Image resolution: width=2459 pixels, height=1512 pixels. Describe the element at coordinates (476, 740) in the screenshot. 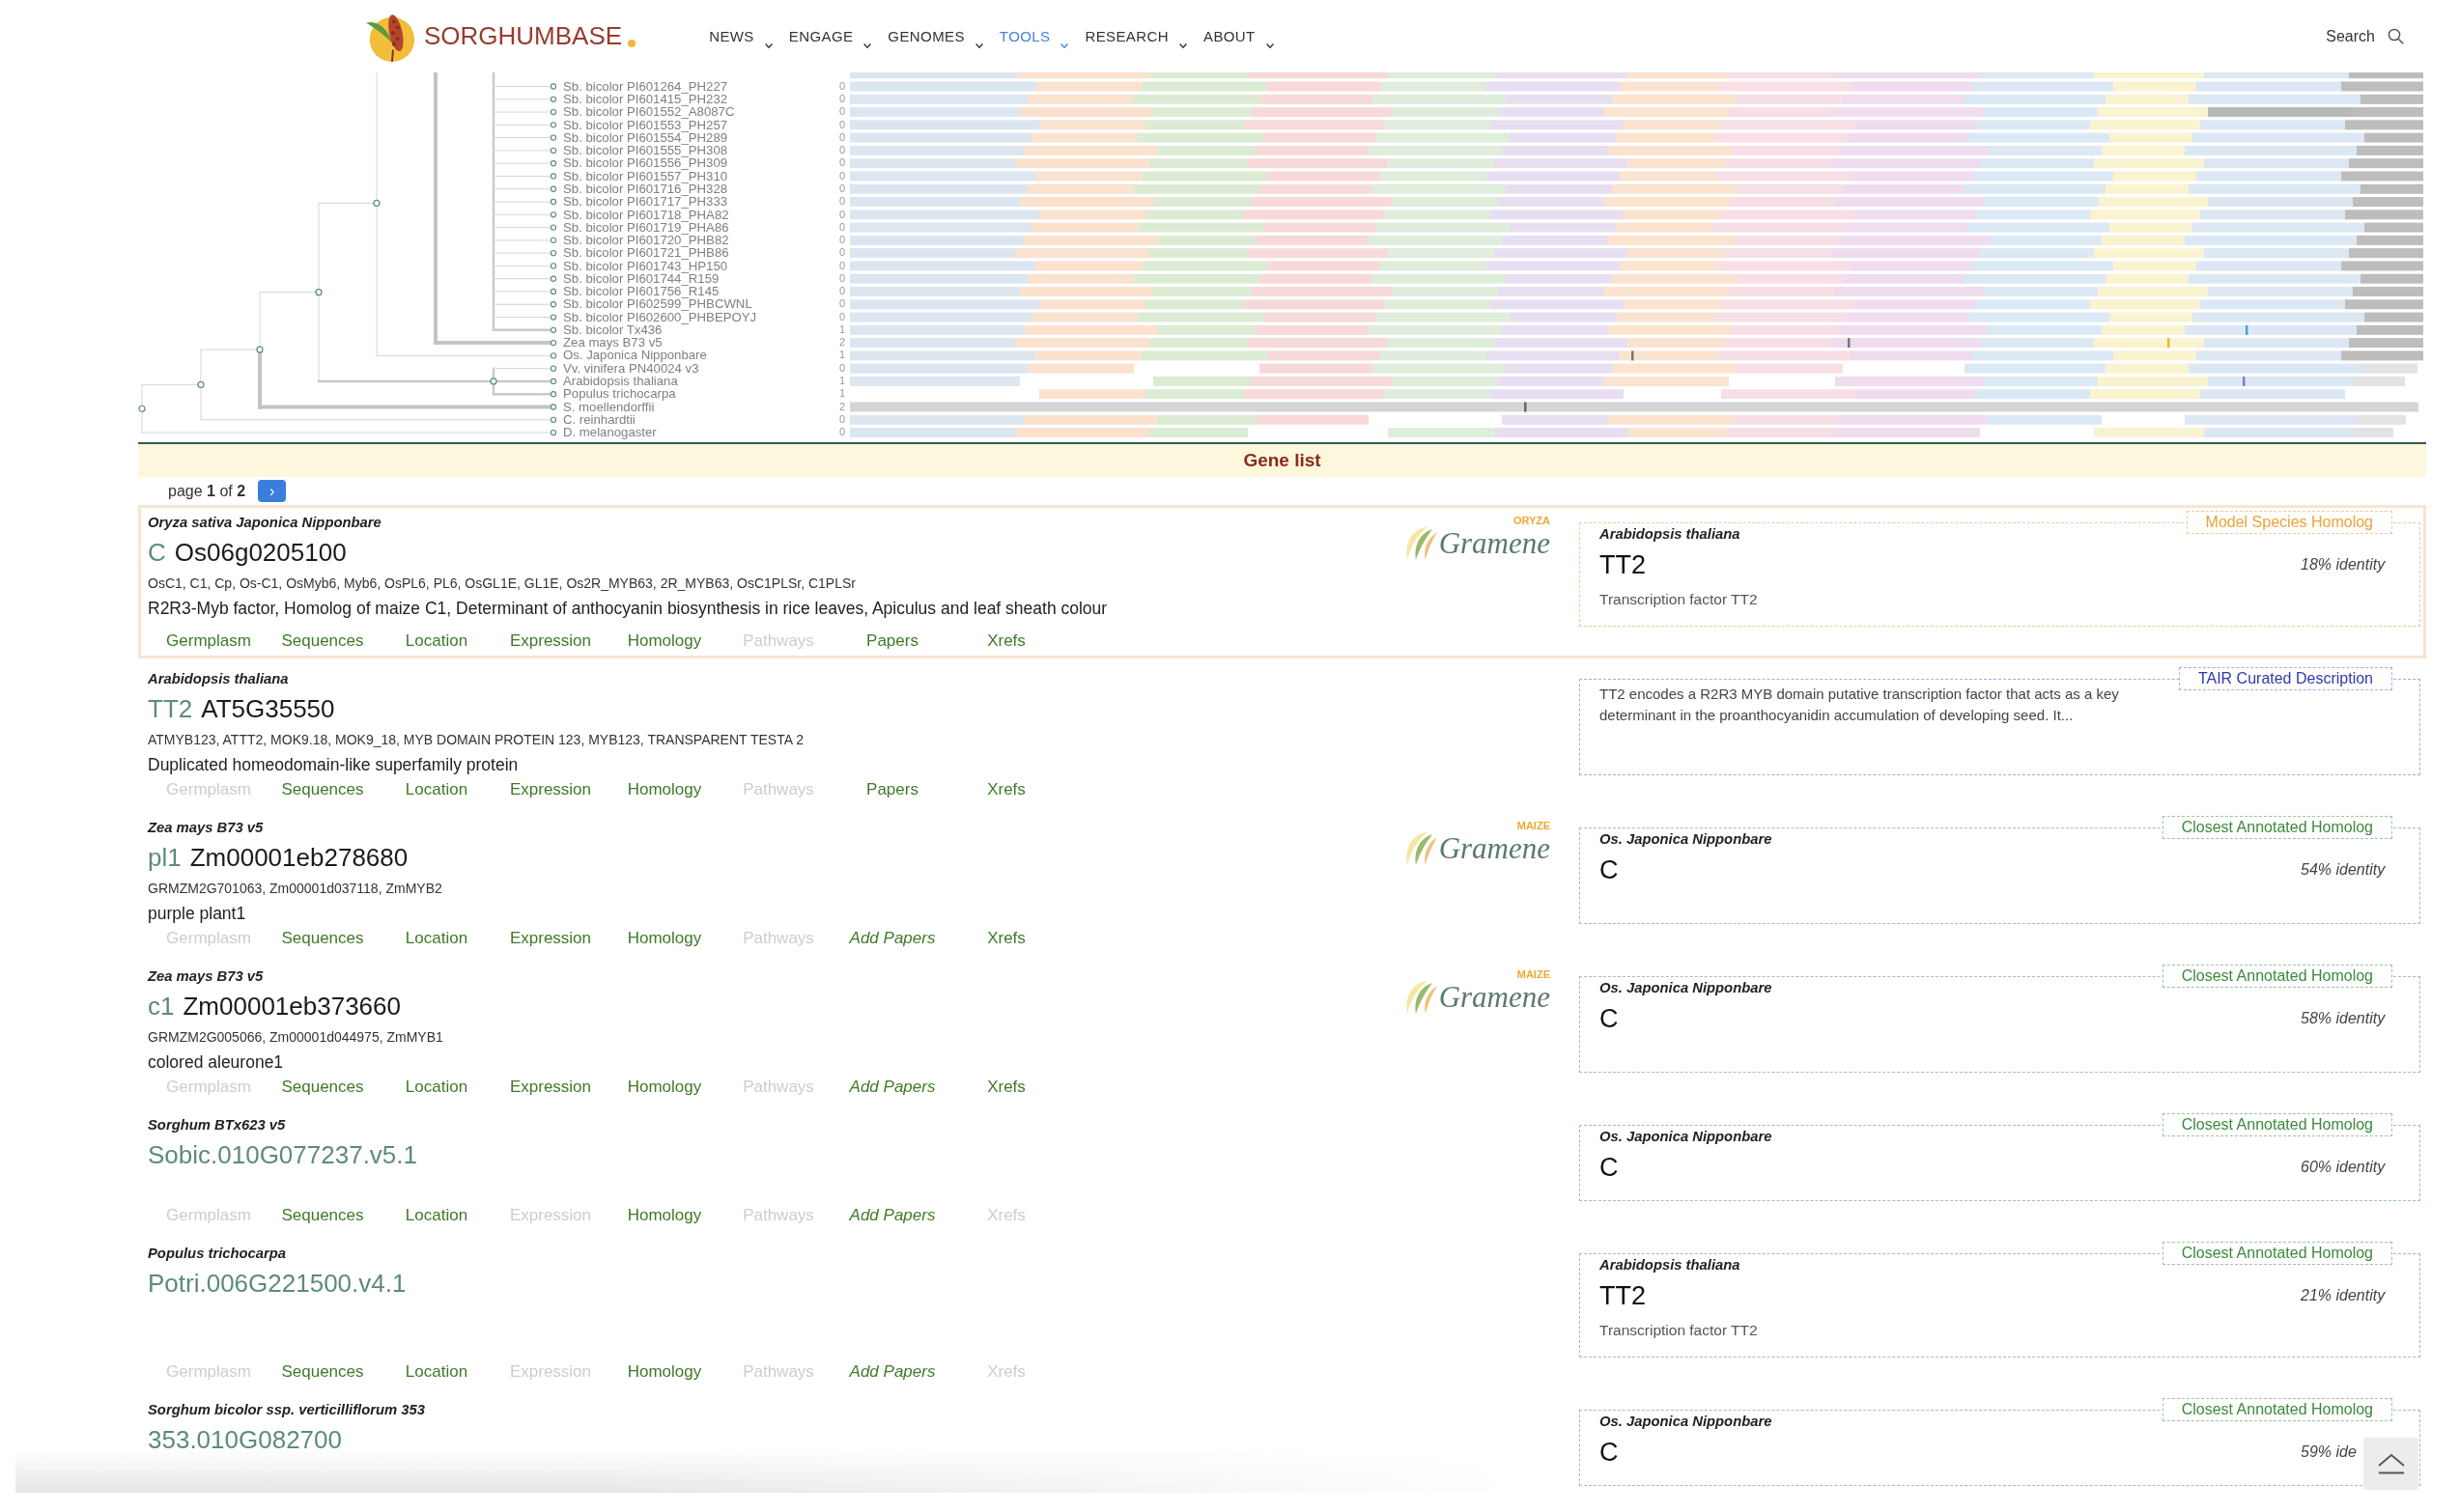

I see `gene-synonyms: ATMYB123, ATTT2, MOK9.18, MOK9_18, MYB DOMAIN PROTEIN 123, MYB123, TRANSPARENT TESTA 2` at that location.